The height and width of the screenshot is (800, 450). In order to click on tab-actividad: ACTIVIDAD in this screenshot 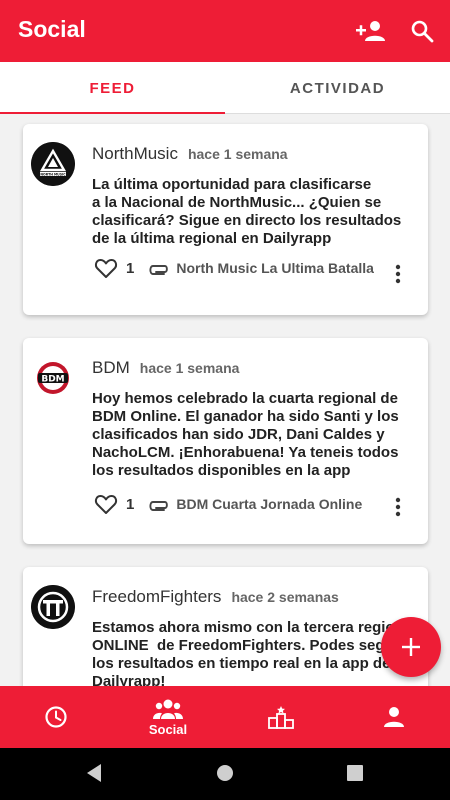, I will do `click(337, 88)`.